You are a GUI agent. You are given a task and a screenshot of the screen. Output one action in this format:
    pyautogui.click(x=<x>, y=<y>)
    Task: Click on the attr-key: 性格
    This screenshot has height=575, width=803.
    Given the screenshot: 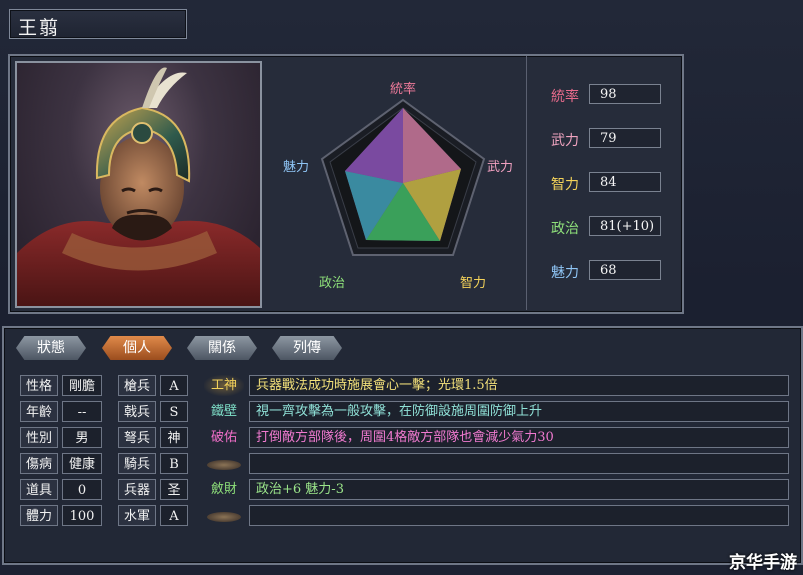 What is the action you would take?
    pyautogui.click(x=39, y=385)
    